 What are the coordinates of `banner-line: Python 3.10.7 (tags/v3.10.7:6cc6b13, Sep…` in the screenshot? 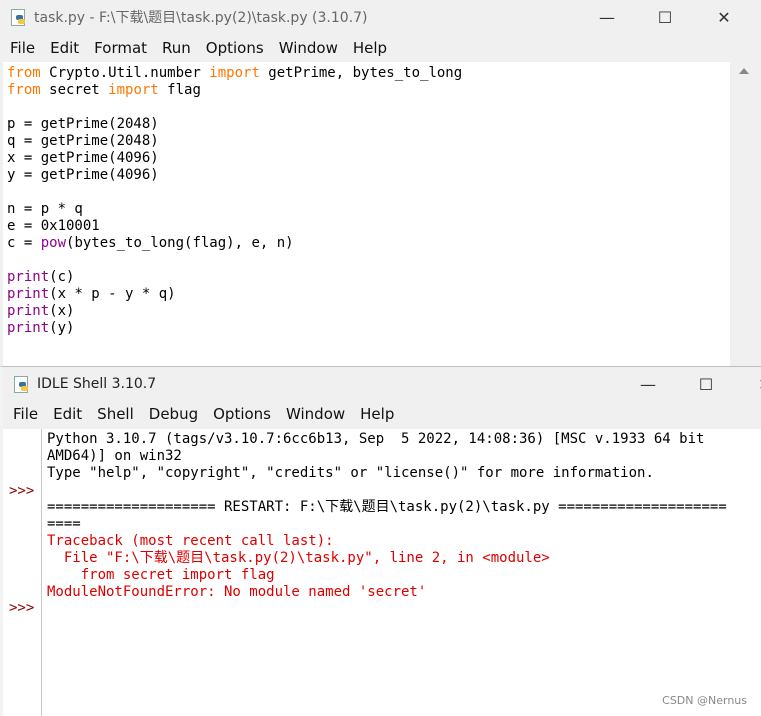 It's located at (376, 439).